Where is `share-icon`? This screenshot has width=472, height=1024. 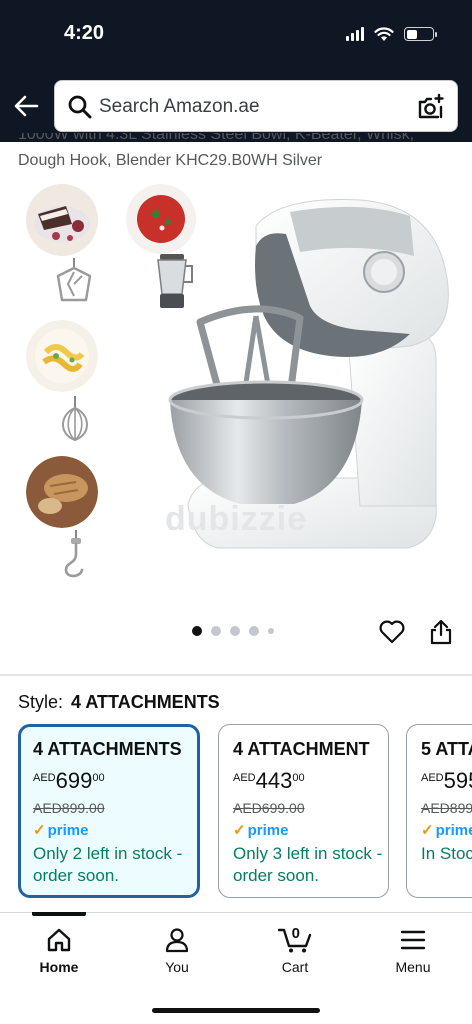
share-icon is located at coordinates (441, 632).